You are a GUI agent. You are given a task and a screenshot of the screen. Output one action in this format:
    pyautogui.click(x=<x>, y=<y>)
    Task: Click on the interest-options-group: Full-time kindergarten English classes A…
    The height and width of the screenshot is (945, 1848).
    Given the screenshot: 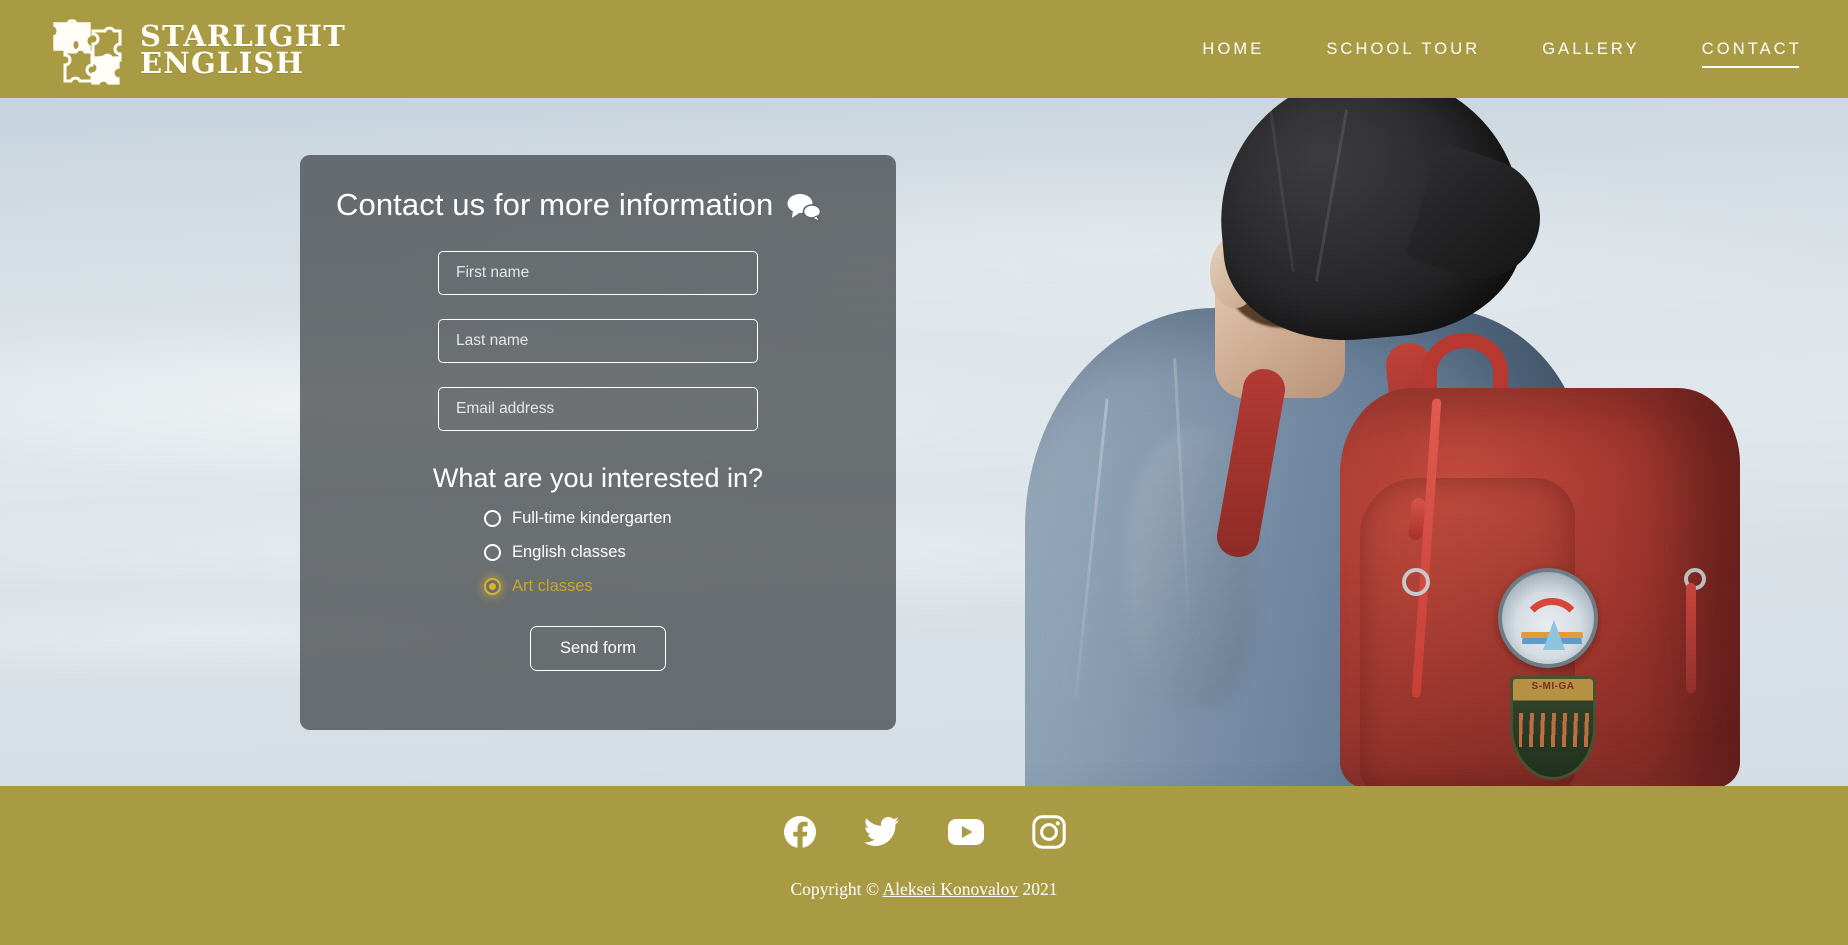 What is the action you would take?
    pyautogui.click(x=598, y=552)
    